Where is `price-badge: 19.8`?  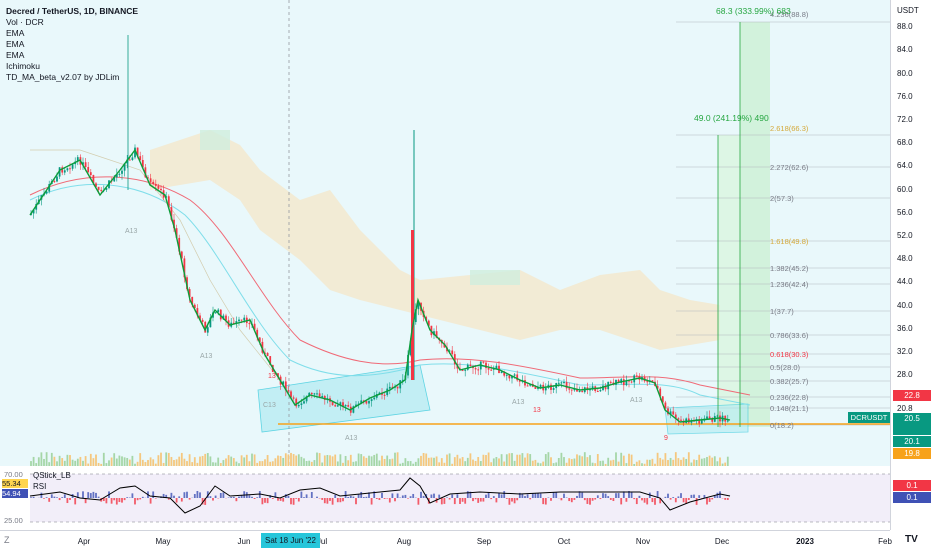 price-badge: 19.8 is located at coordinates (912, 453).